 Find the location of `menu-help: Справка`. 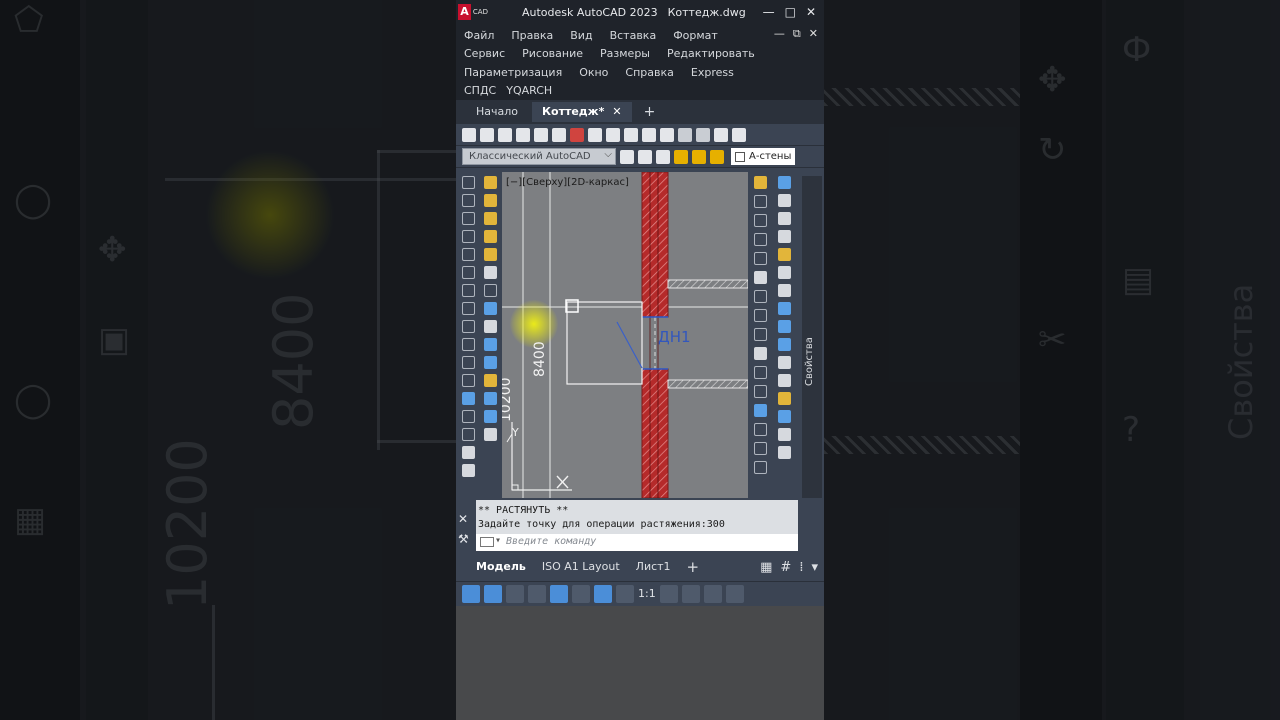

menu-help: Справка is located at coordinates (649, 72).